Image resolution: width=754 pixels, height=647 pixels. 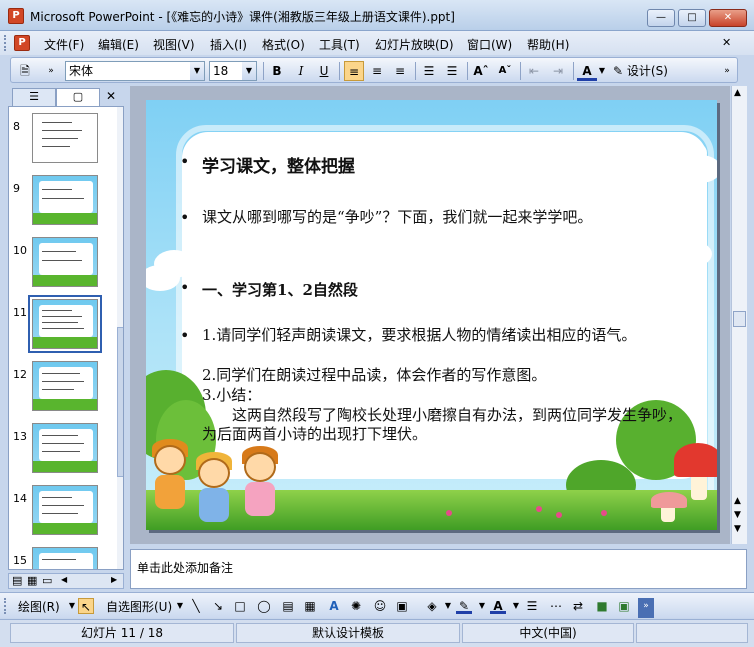 I want to click on font-name-select: 宋体 ▼, so click(x=135, y=71).